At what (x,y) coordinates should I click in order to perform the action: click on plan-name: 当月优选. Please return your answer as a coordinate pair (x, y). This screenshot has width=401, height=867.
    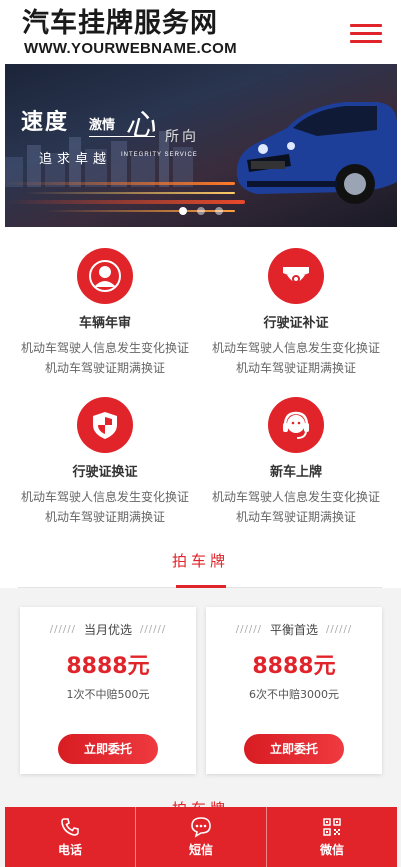
    Looking at the image, I should click on (107, 630).